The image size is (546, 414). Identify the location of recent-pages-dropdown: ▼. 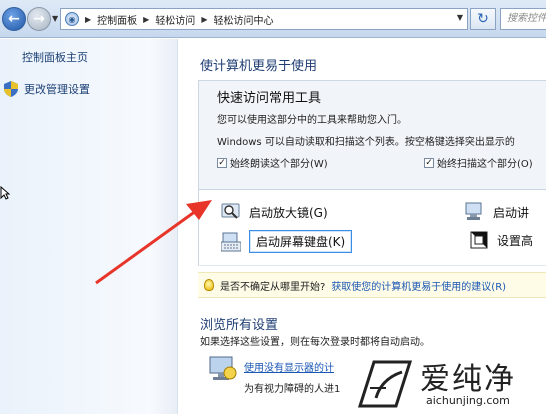
(55, 18).